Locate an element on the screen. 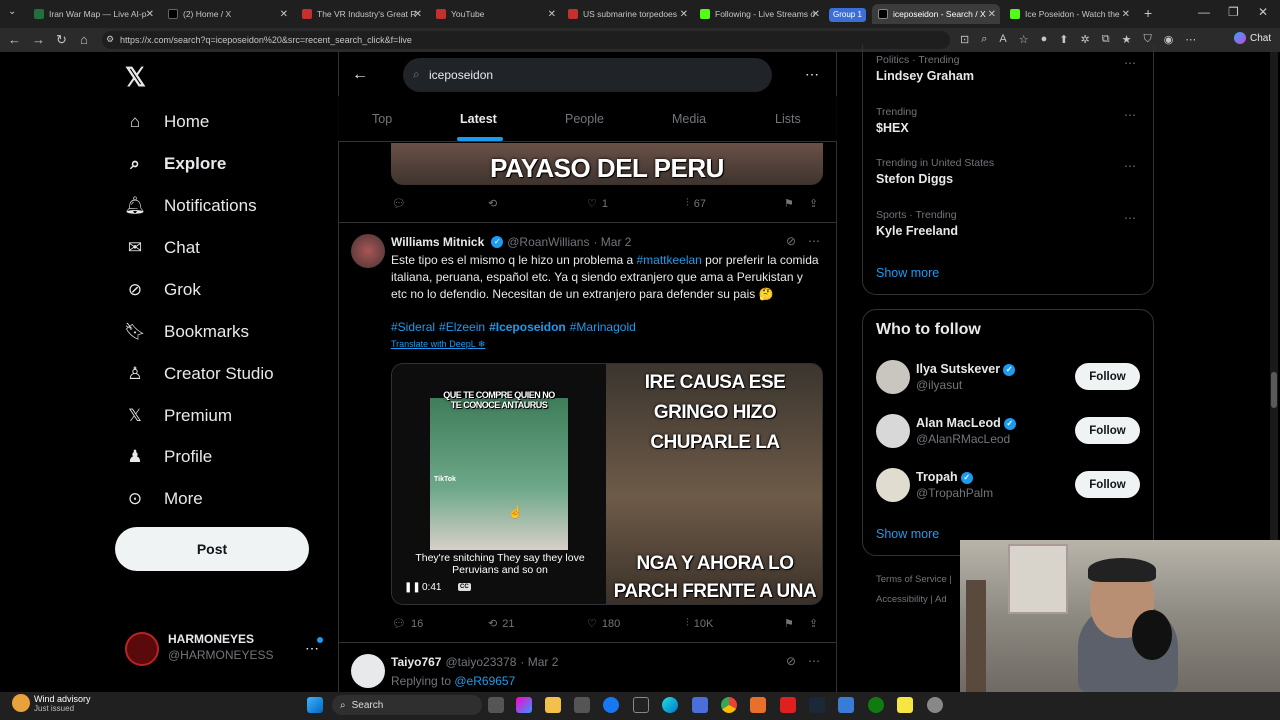 This screenshot has height=720, width=1280. profile-avatar-icon: ◉ is located at coordinates (1169, 40).